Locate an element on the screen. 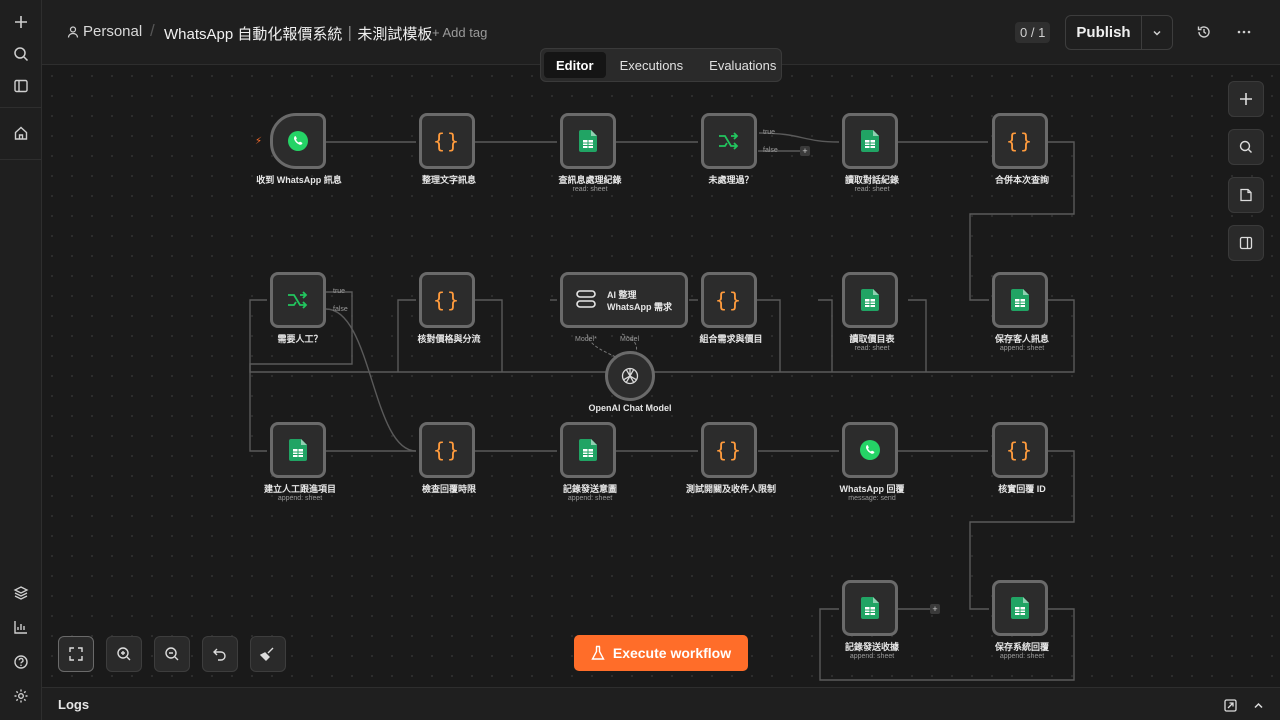 The width and height of the screenshot is (1280, 720). node-label: 查訊息處理紀錄 is located at coordinates (590, 180).